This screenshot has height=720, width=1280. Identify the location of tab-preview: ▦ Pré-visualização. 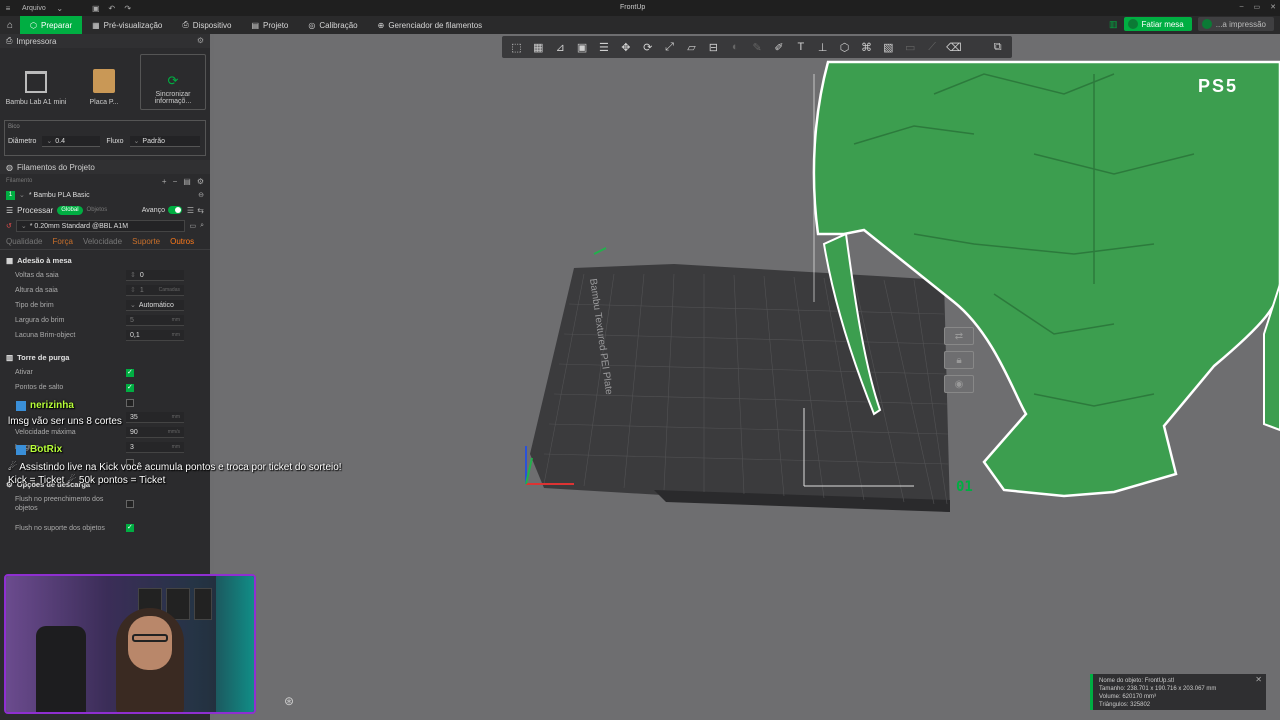
(127, 25).